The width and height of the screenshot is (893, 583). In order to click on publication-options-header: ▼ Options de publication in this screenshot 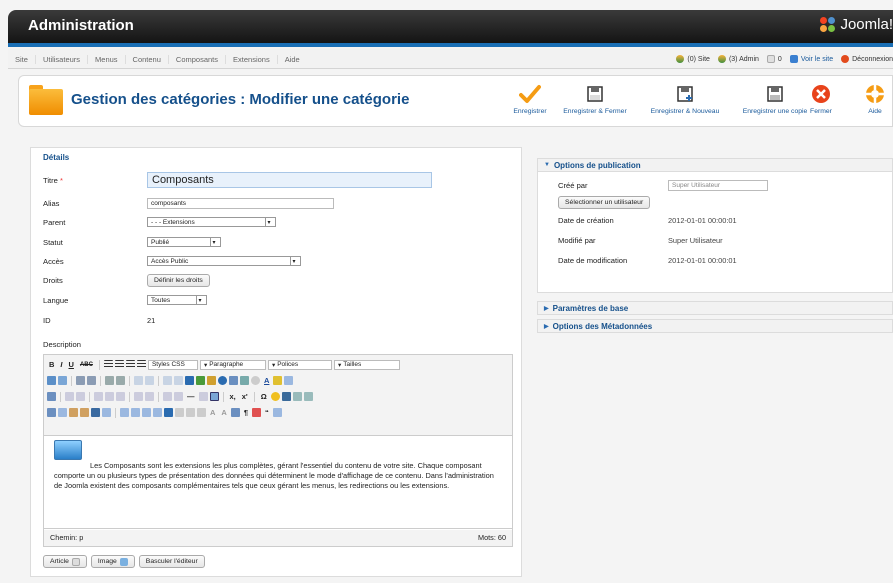, I will do `click(715, 165)`.